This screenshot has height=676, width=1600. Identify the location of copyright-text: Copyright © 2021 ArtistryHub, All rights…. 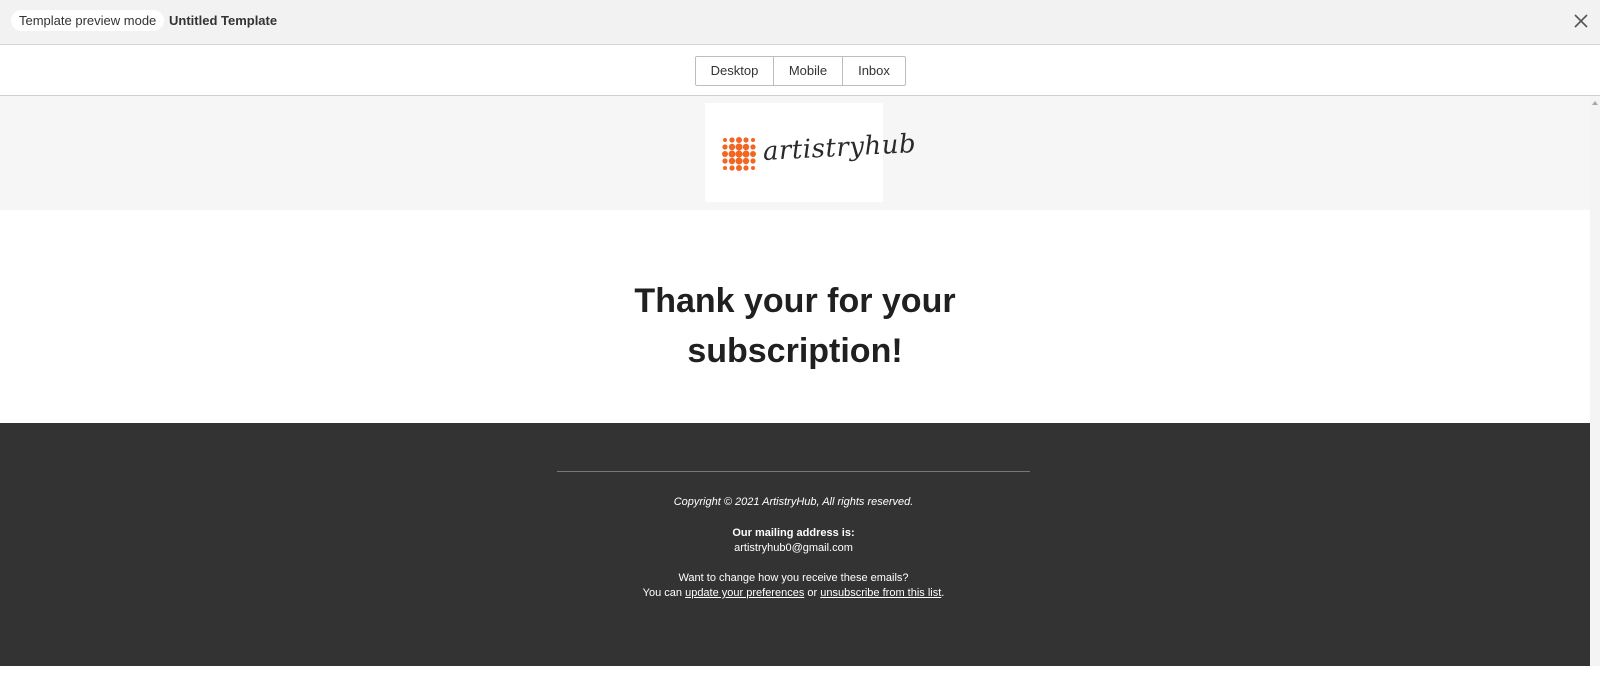
(793, 502).